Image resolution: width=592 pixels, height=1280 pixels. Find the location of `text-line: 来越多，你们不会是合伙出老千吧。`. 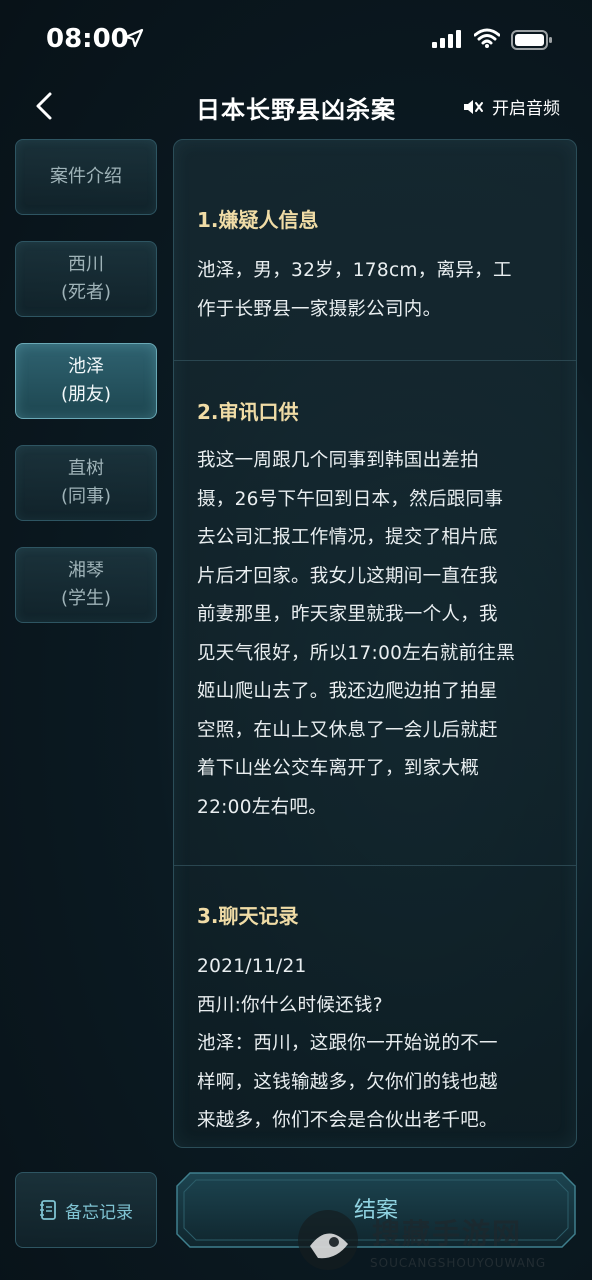

text-line: 来越多，你们不会是合伙出老千吧。 is located at coordinates (347, 1120).